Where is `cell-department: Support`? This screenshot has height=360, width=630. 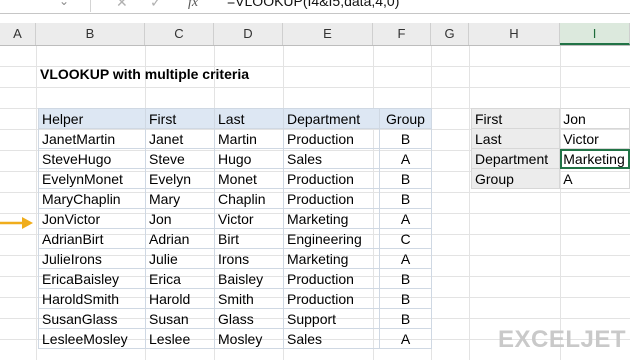 cell-department: Support is located at coordinates (331, 318).